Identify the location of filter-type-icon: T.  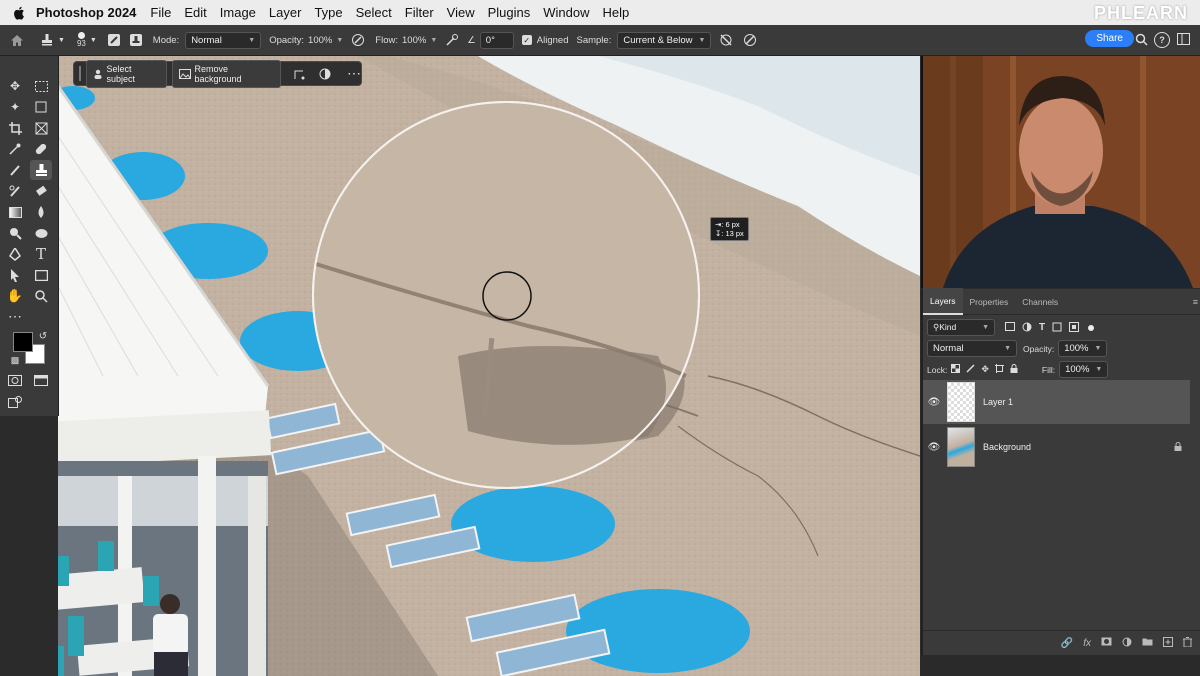
(1042, 327).